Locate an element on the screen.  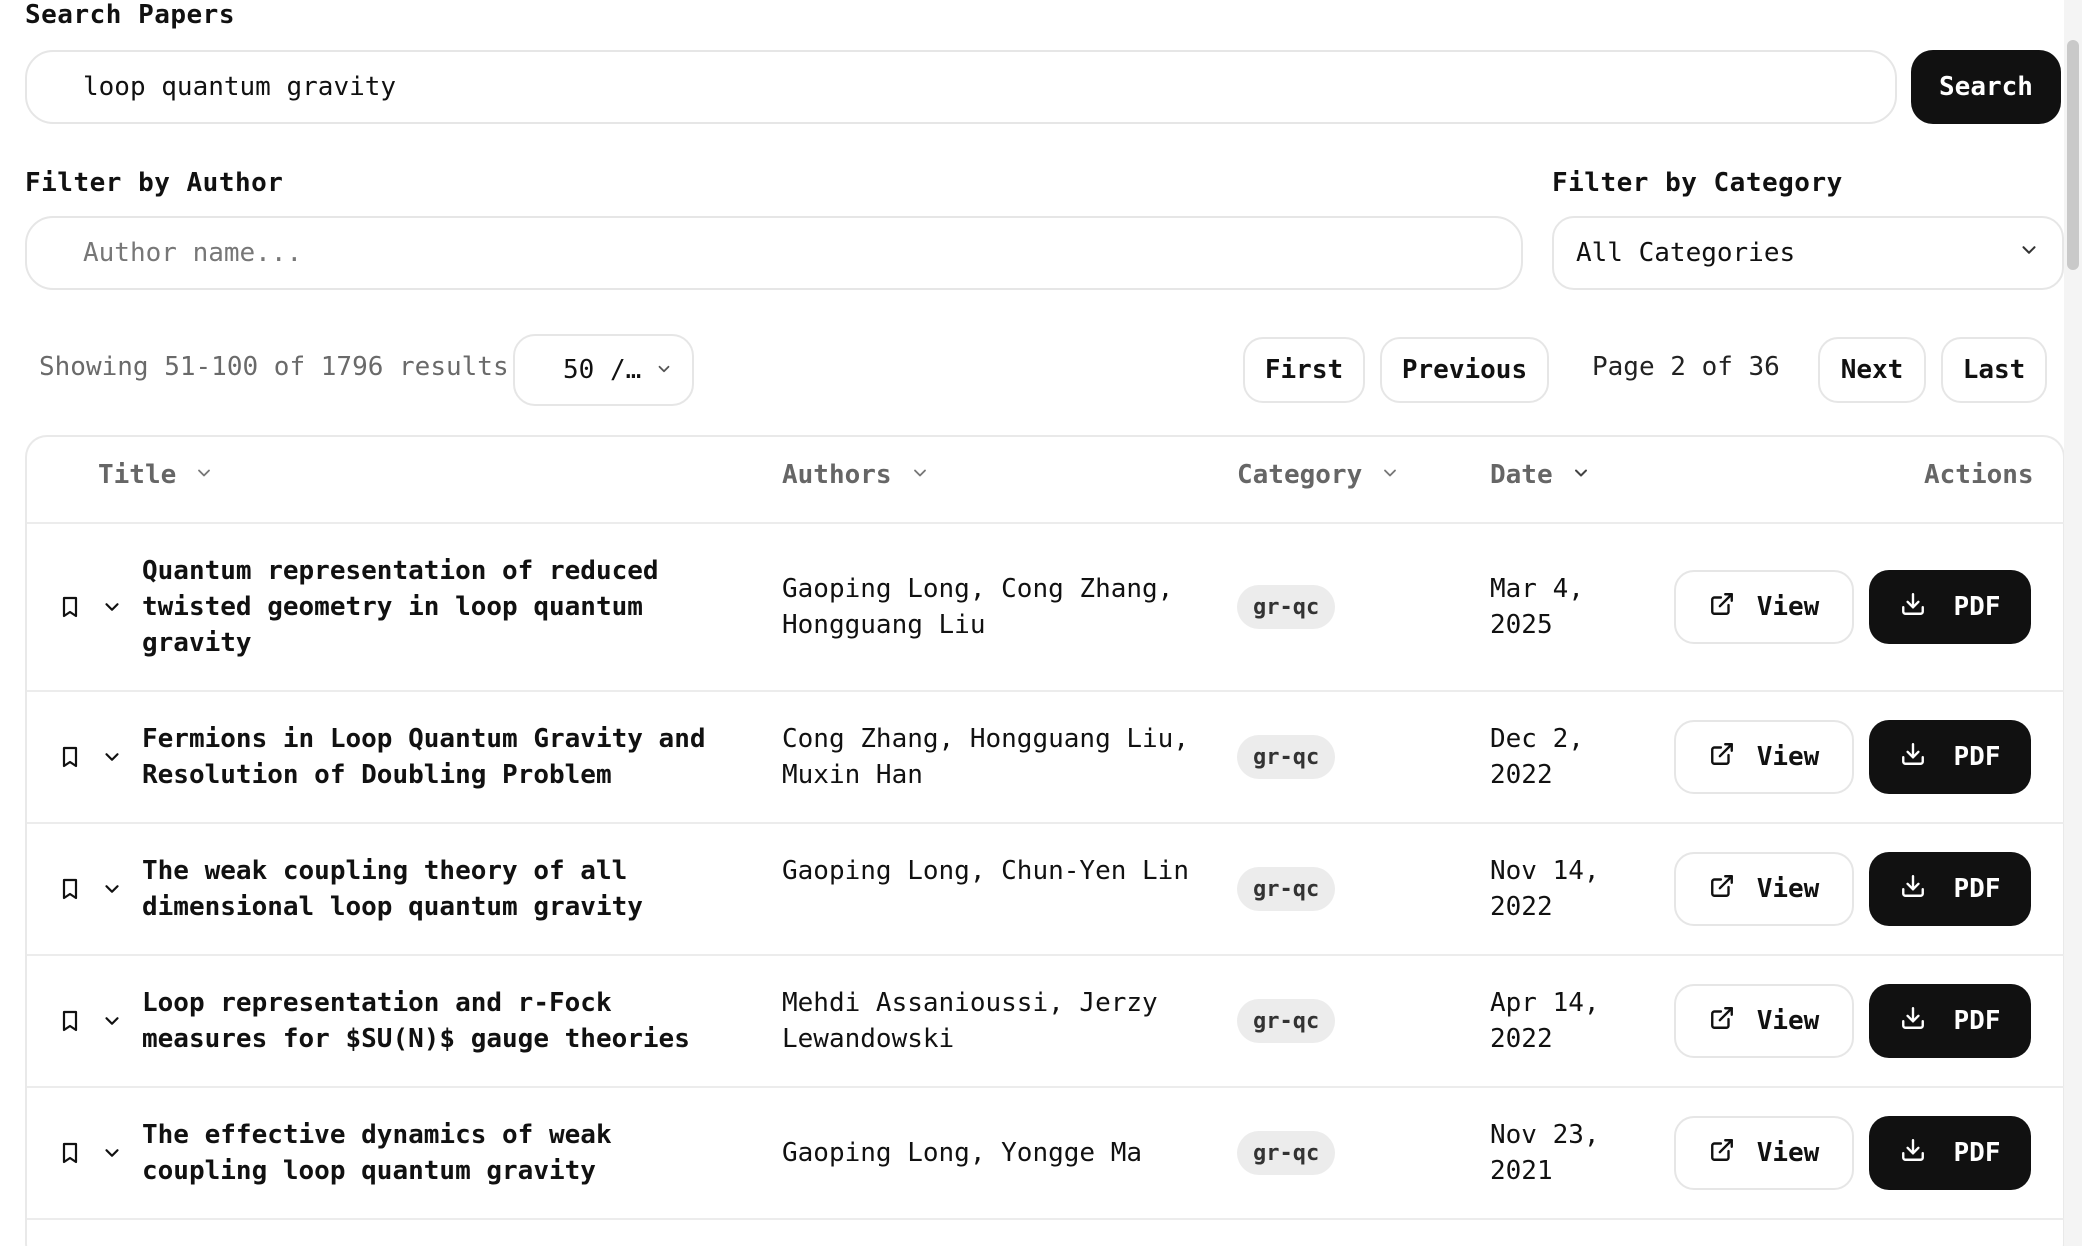
column-header-title: Title is located at coordinates (156, 475).